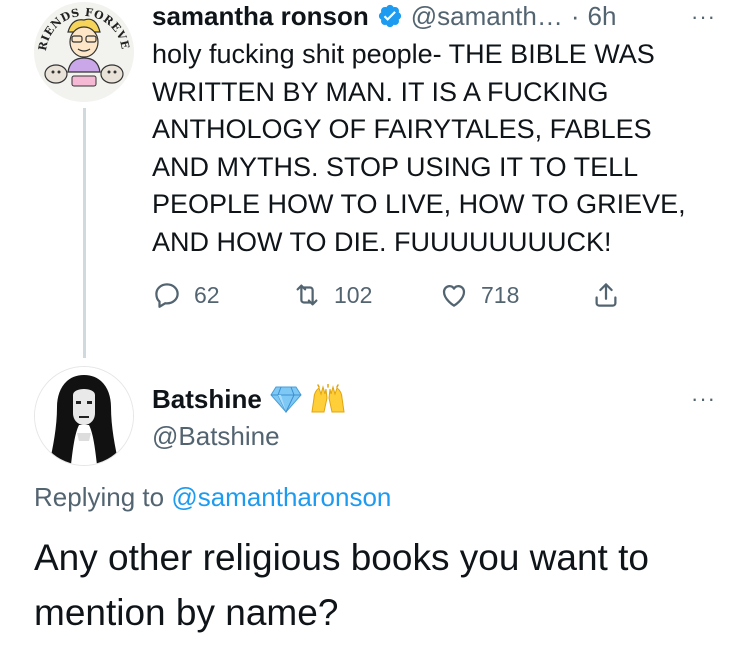  I want to click on like-count: 718, so click(500, 294).